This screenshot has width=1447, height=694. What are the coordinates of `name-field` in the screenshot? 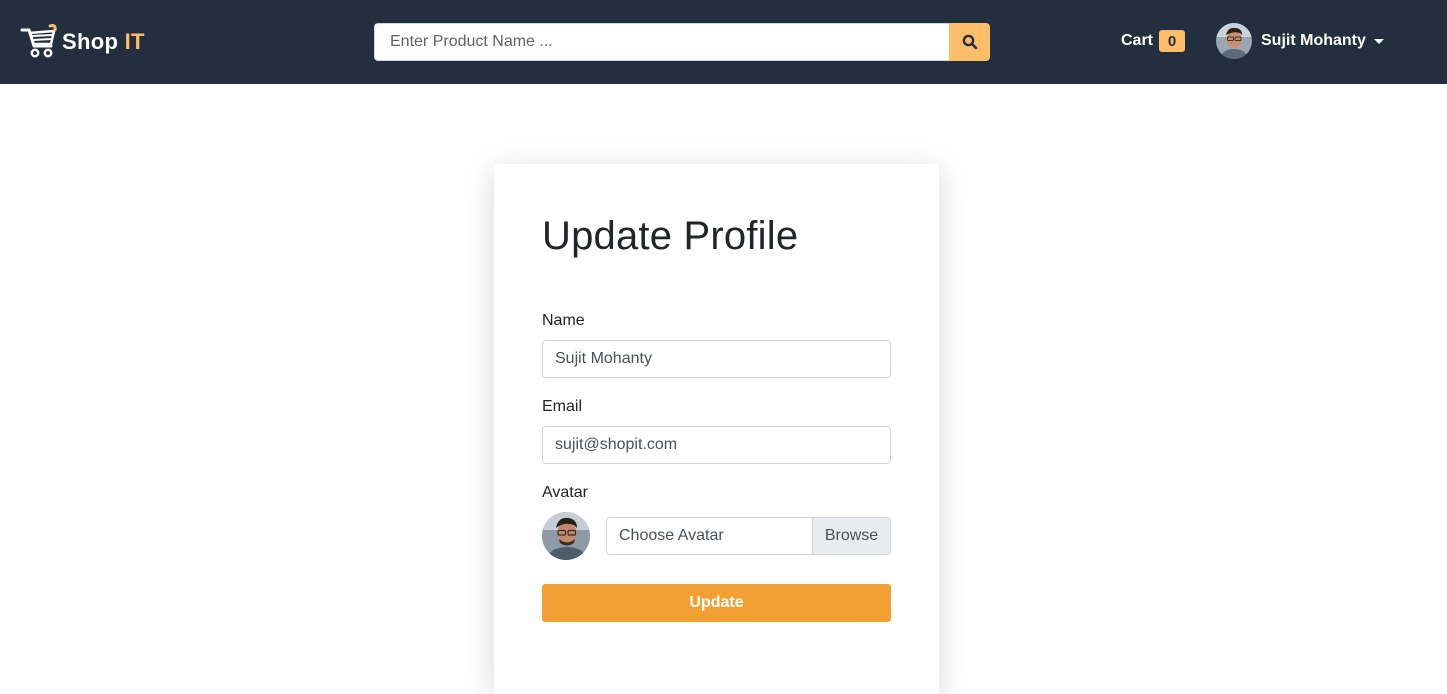 It's located at (716, 359).